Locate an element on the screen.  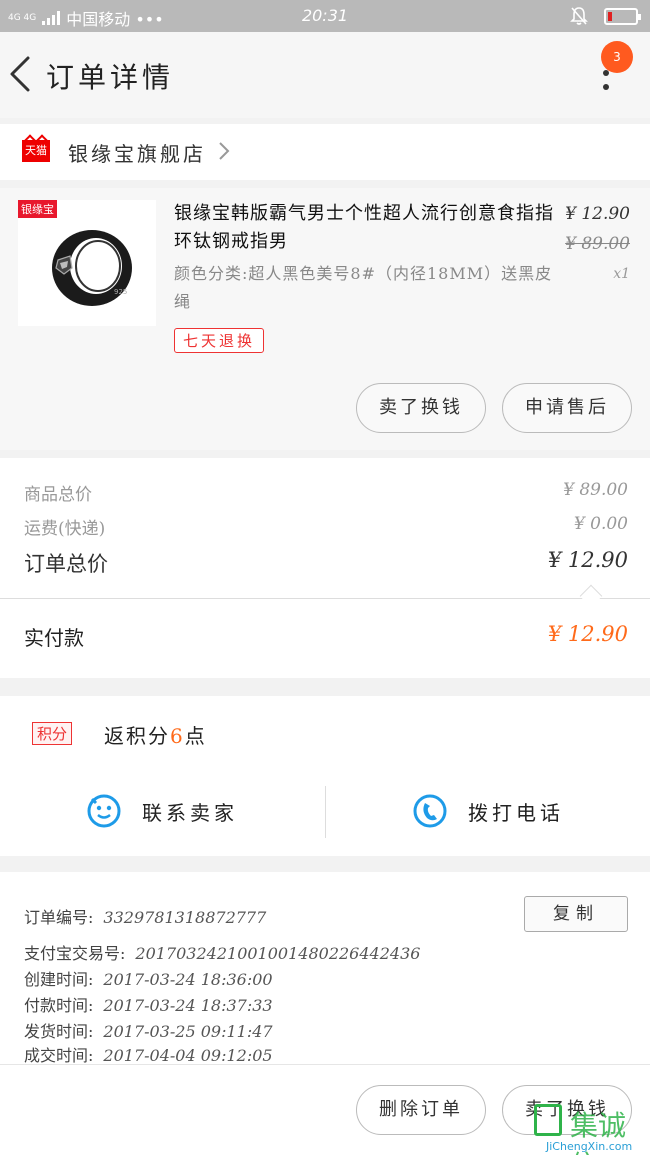
watermark-url: JiChengXin.com is located at coordinates (589, 1146).